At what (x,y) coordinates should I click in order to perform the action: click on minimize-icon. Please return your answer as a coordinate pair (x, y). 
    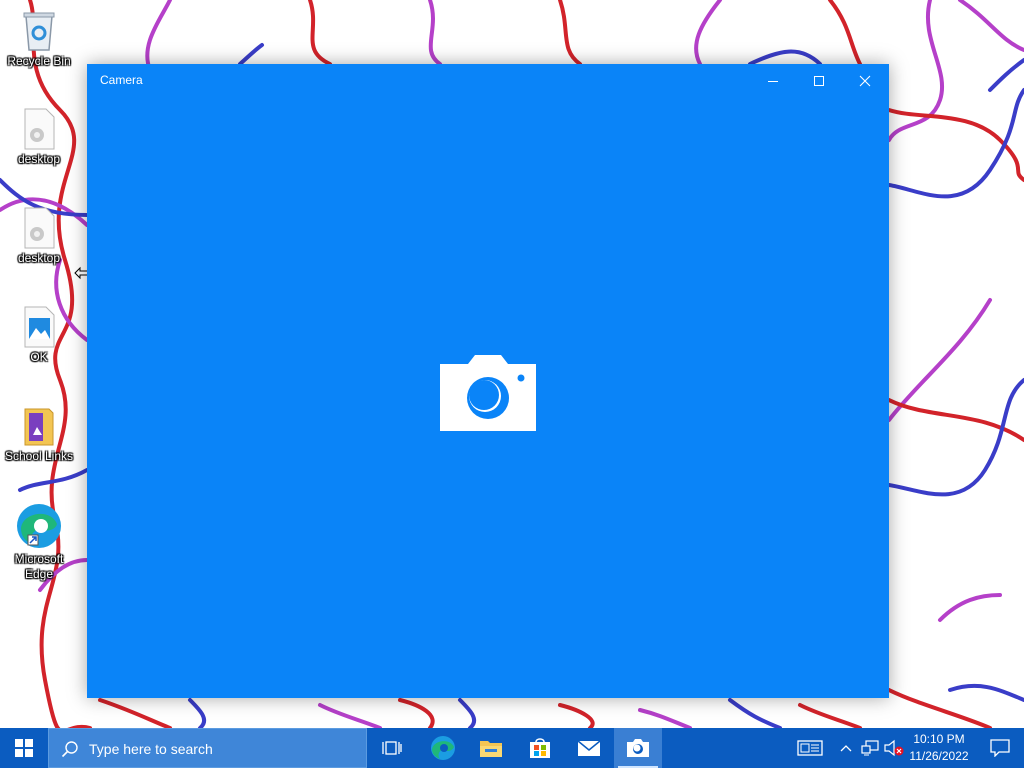
    Looking at the image, I should click on (773, 81).